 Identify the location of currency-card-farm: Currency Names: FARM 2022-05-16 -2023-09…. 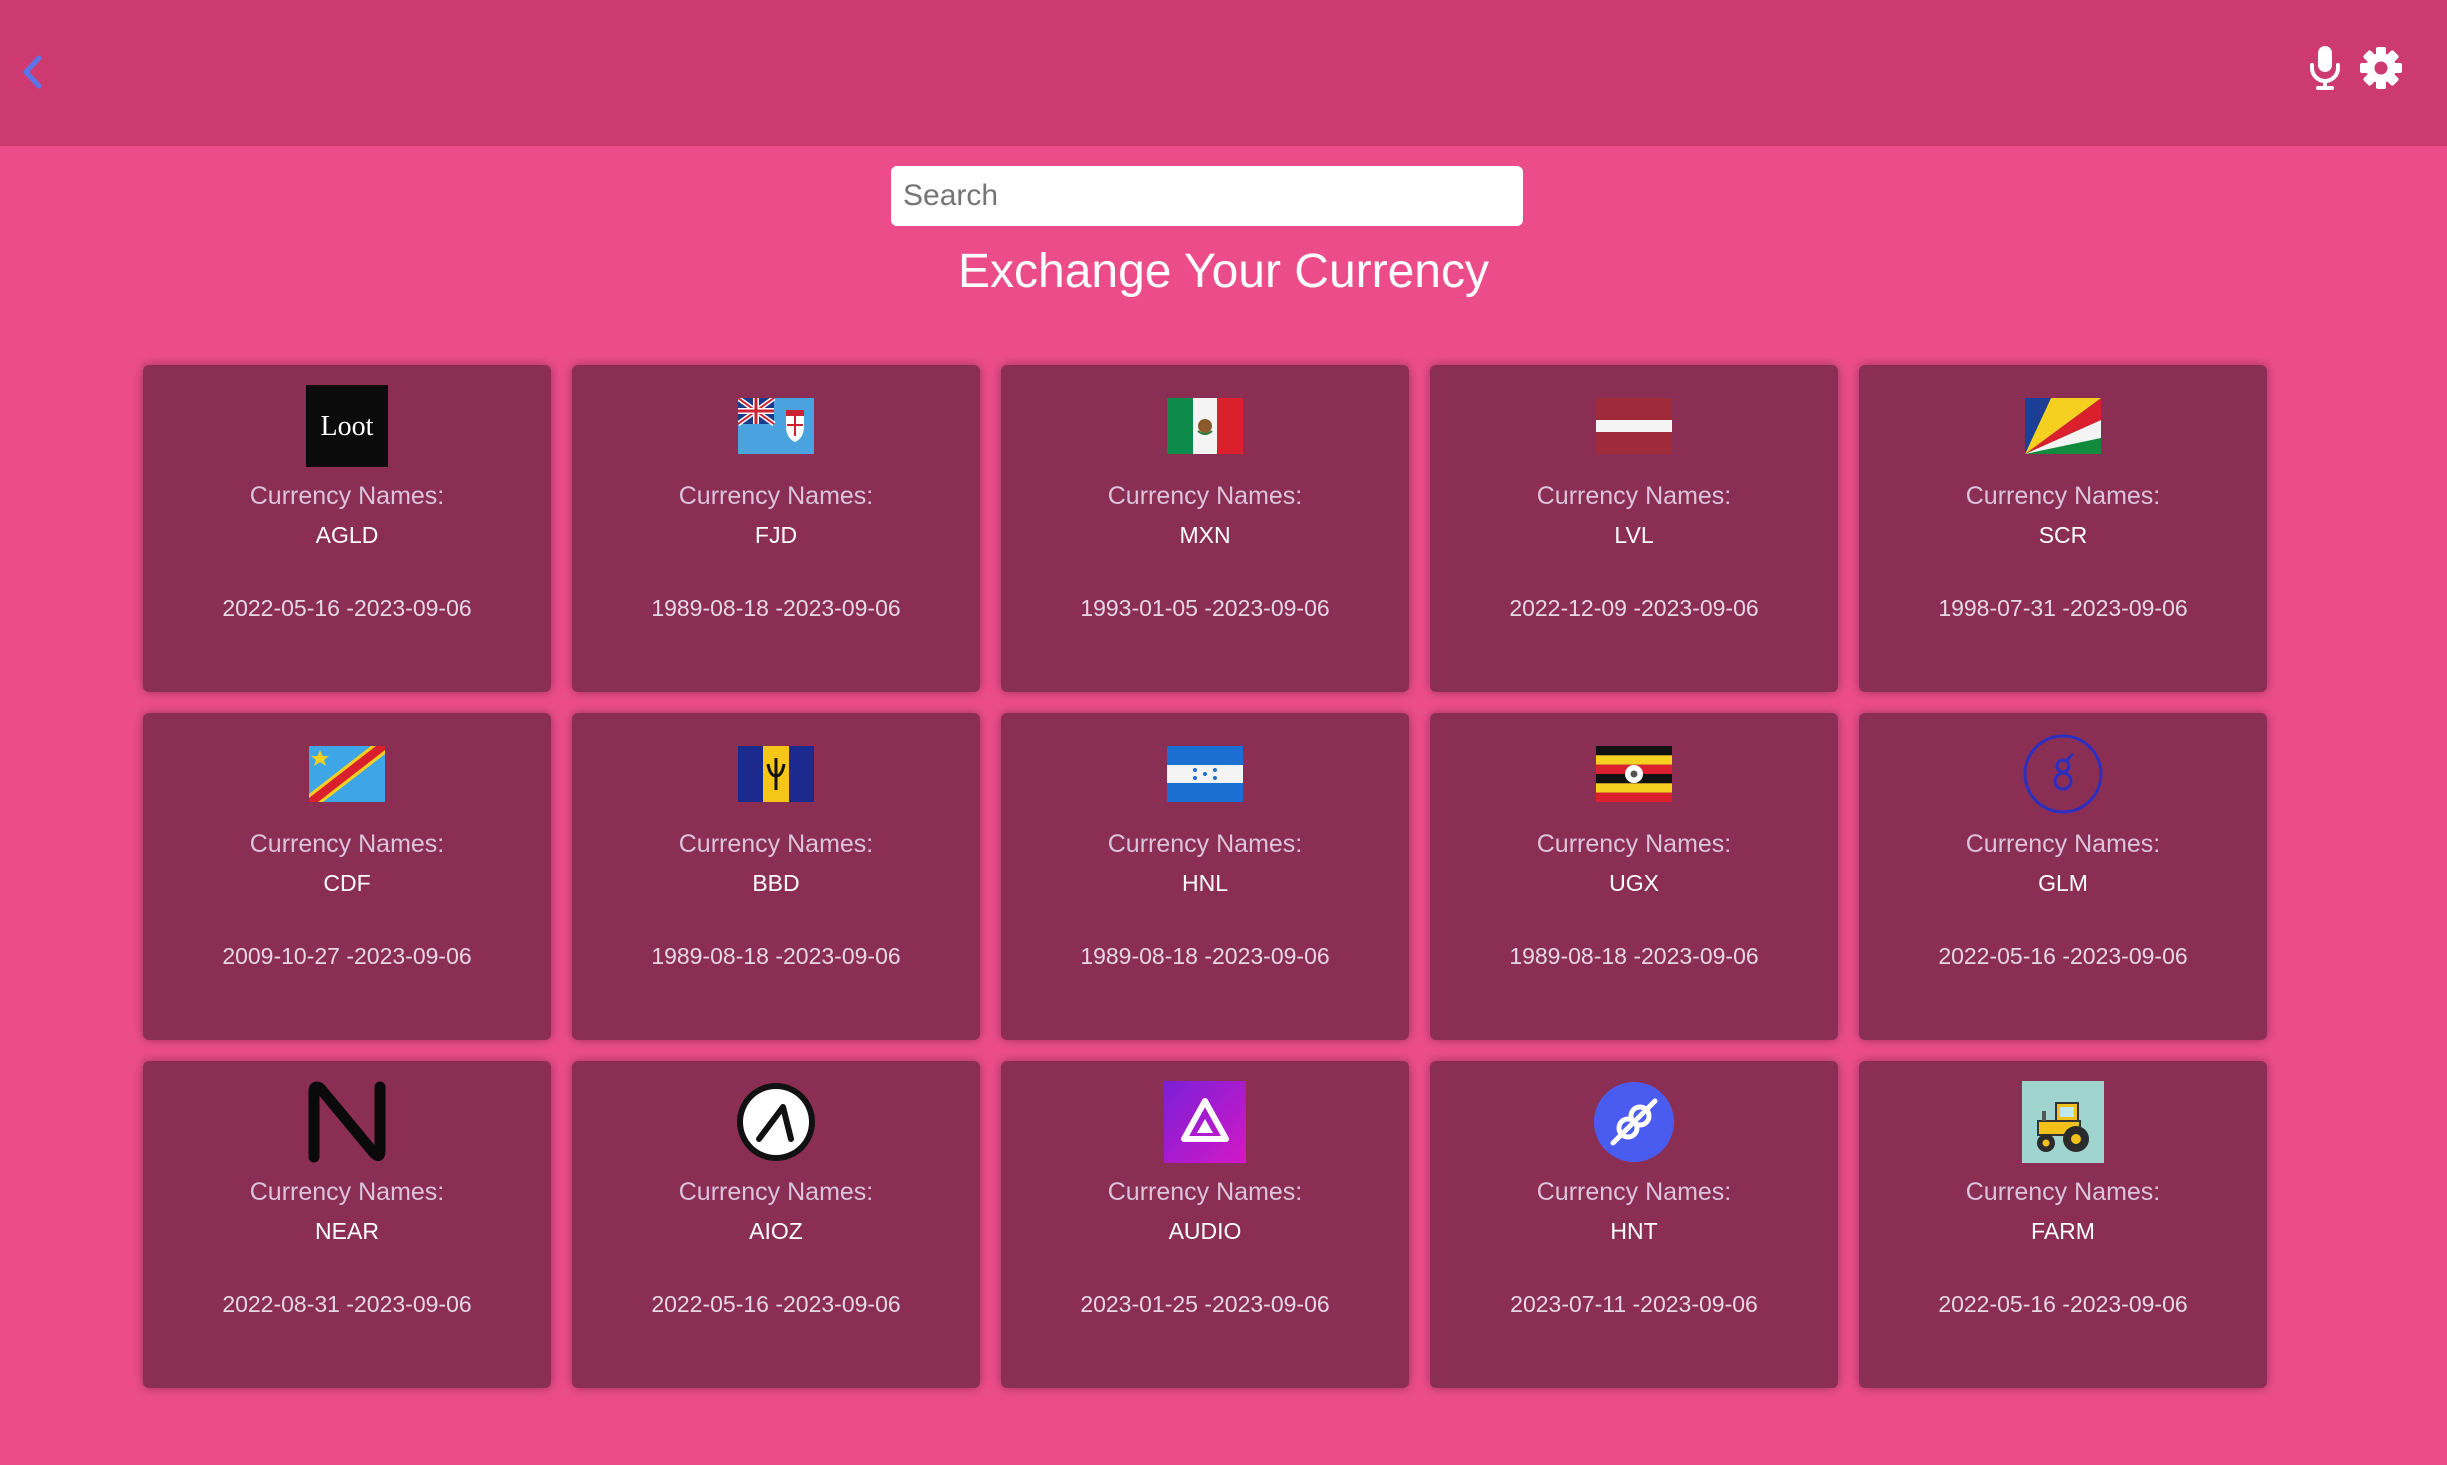
(2063, 1224).